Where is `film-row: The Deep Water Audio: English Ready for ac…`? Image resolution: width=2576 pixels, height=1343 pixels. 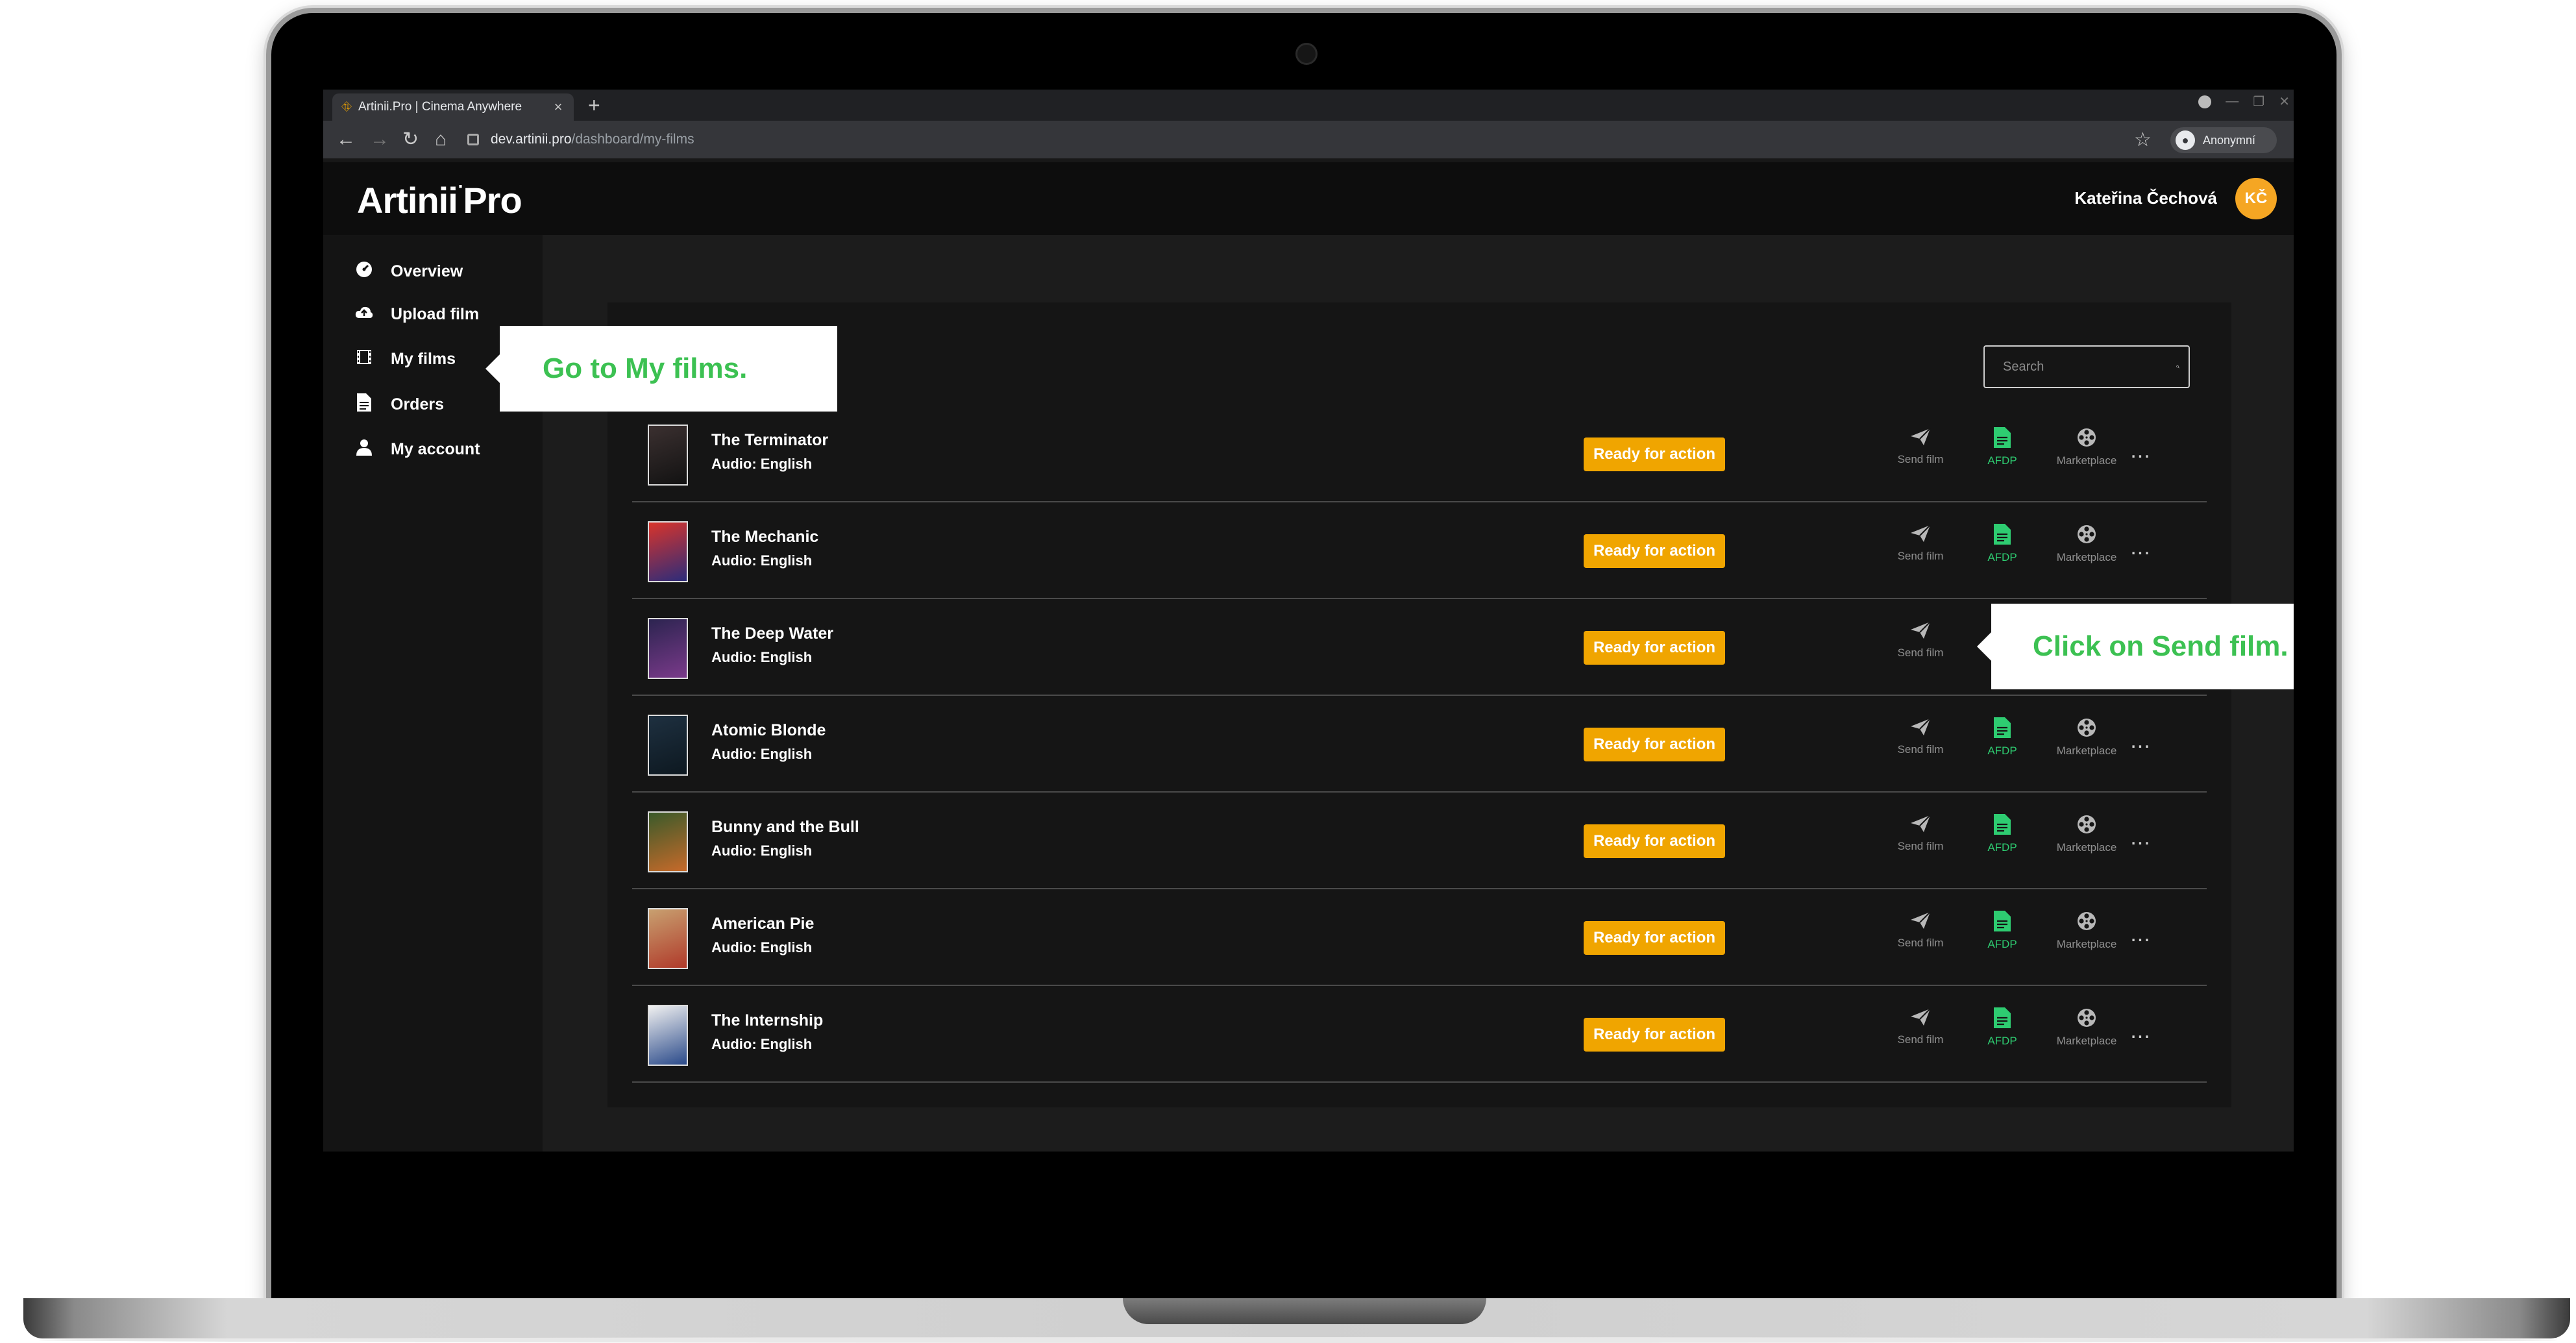
film-row: The Deep Water Audio: English Ready for ac… is located at coordinates (1419, 648).